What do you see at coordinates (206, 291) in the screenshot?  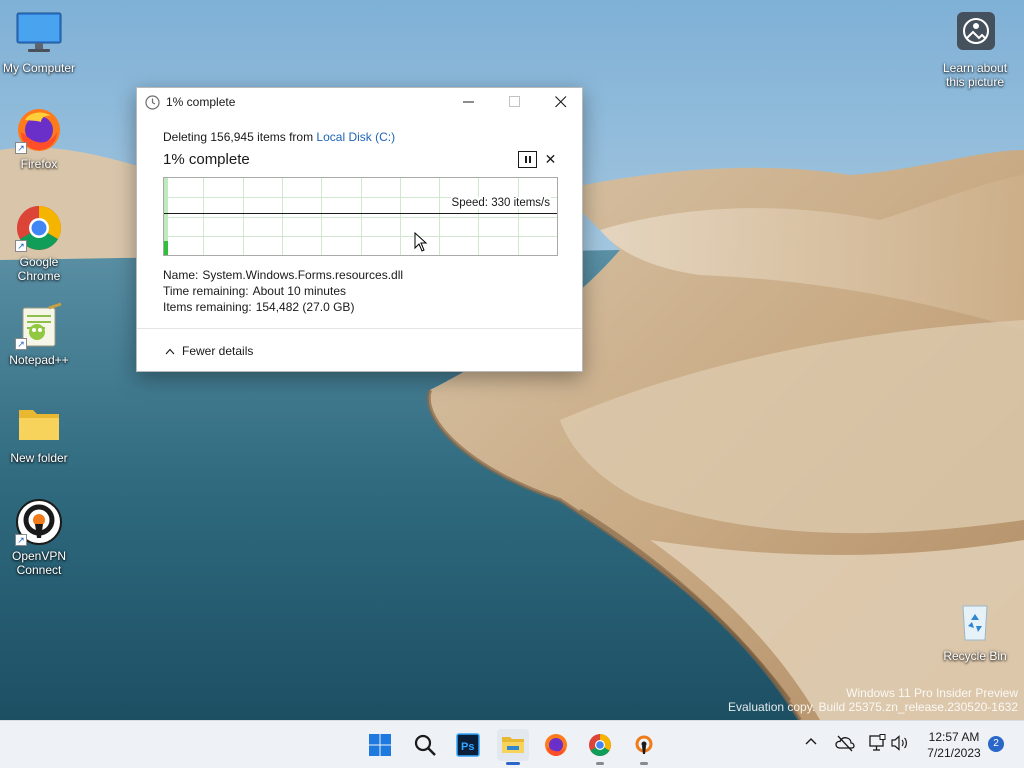 I see `time-remaining-label: Time remaining:` at bounding box center [206, 291].